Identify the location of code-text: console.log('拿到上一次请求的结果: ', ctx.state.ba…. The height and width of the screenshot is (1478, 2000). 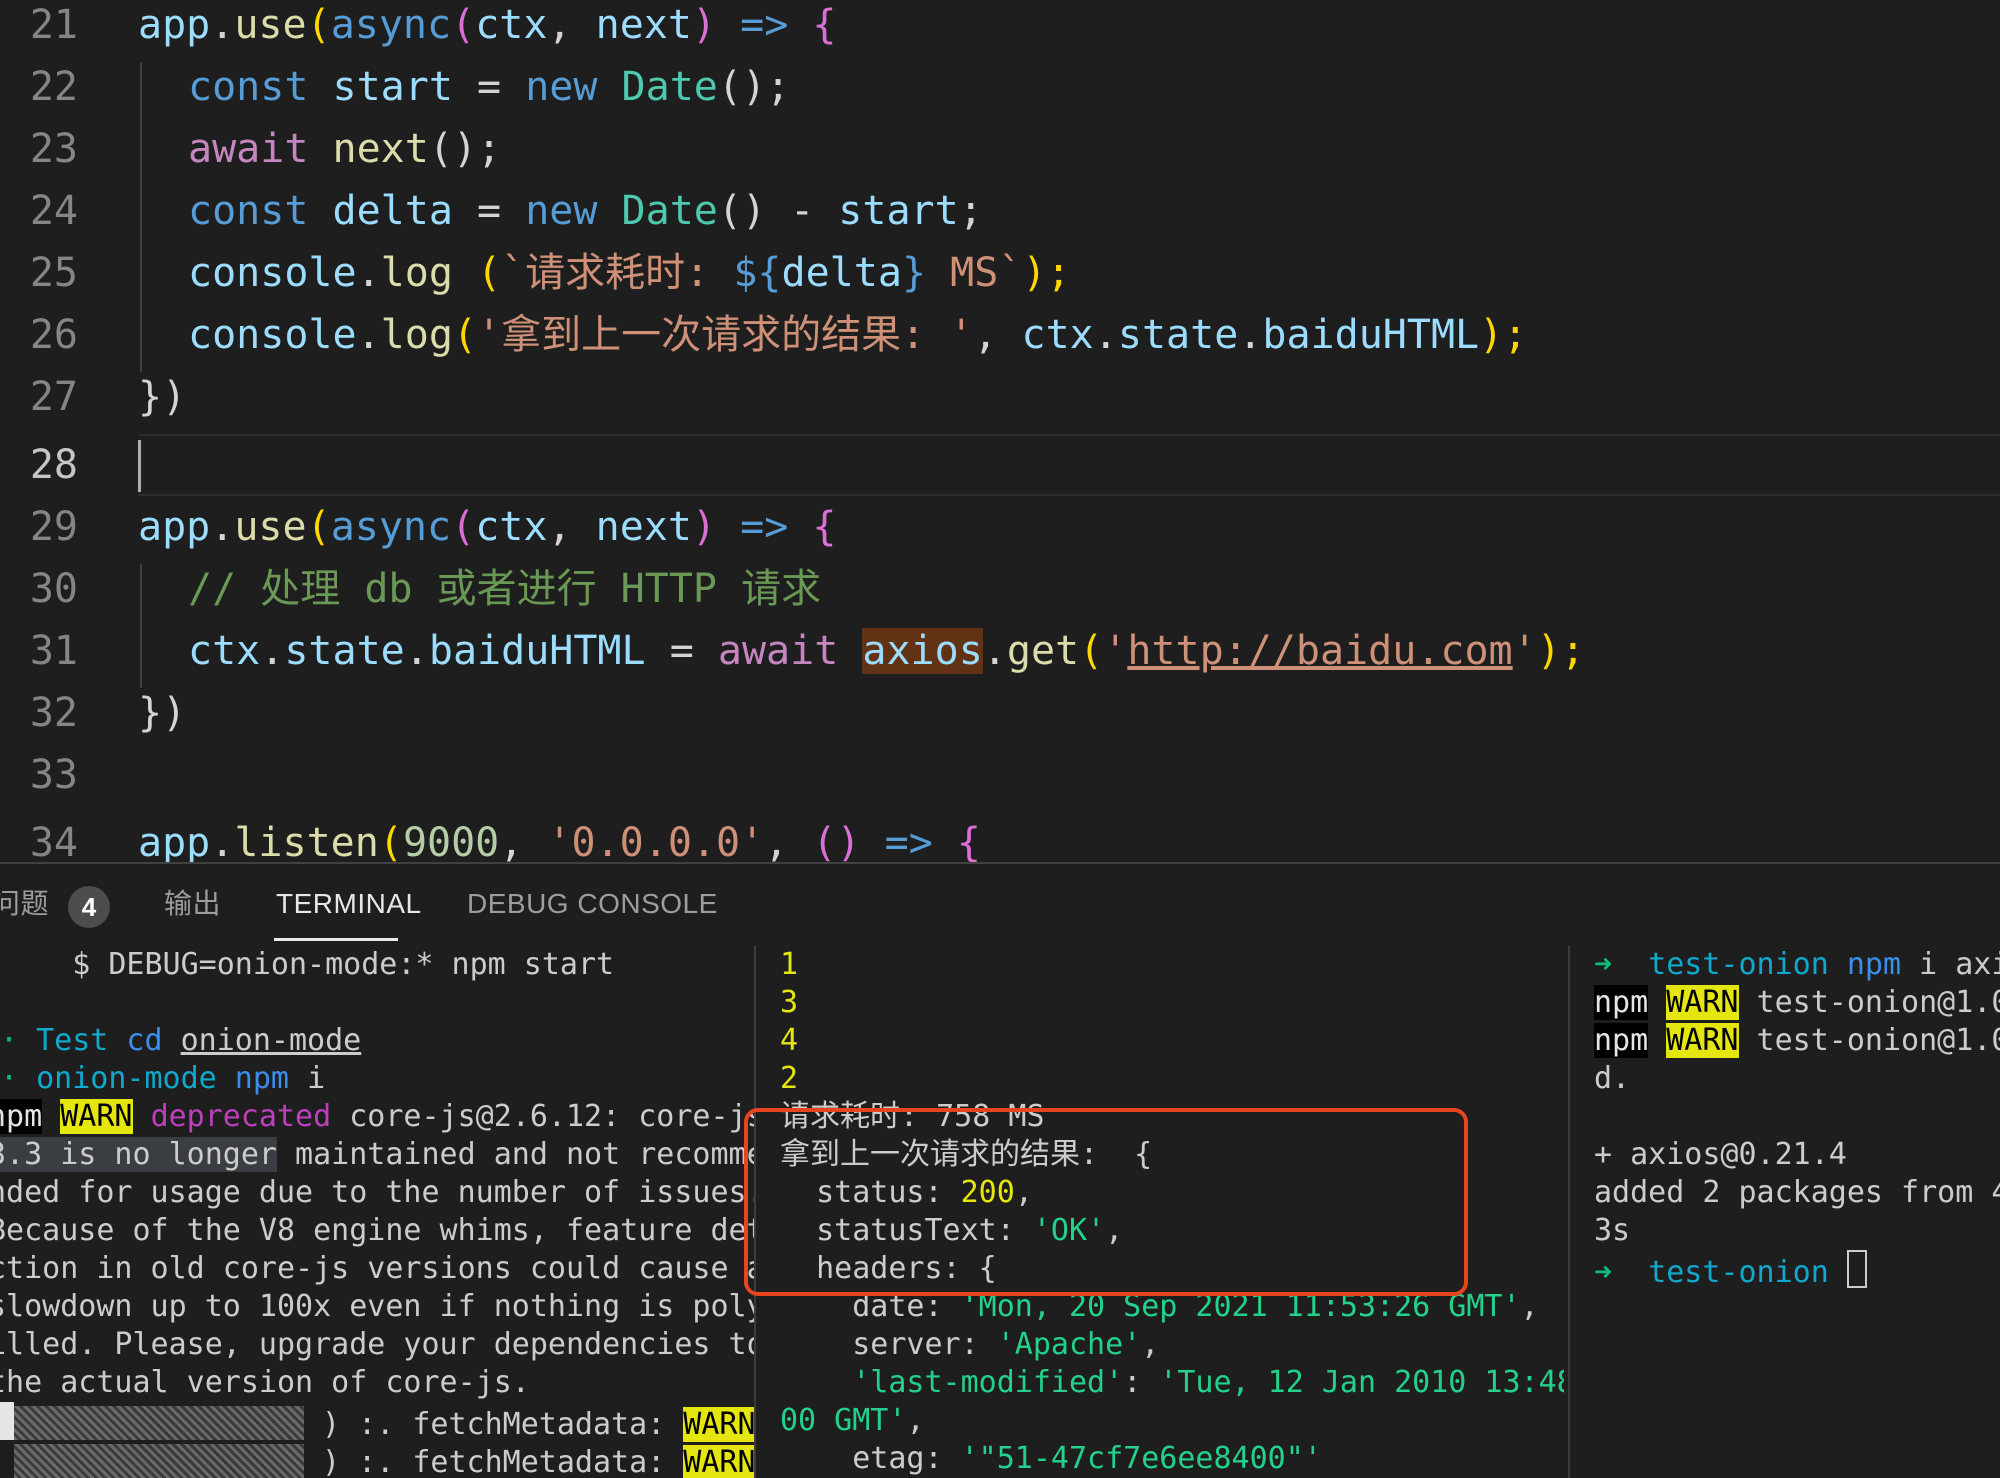
(858, 335).